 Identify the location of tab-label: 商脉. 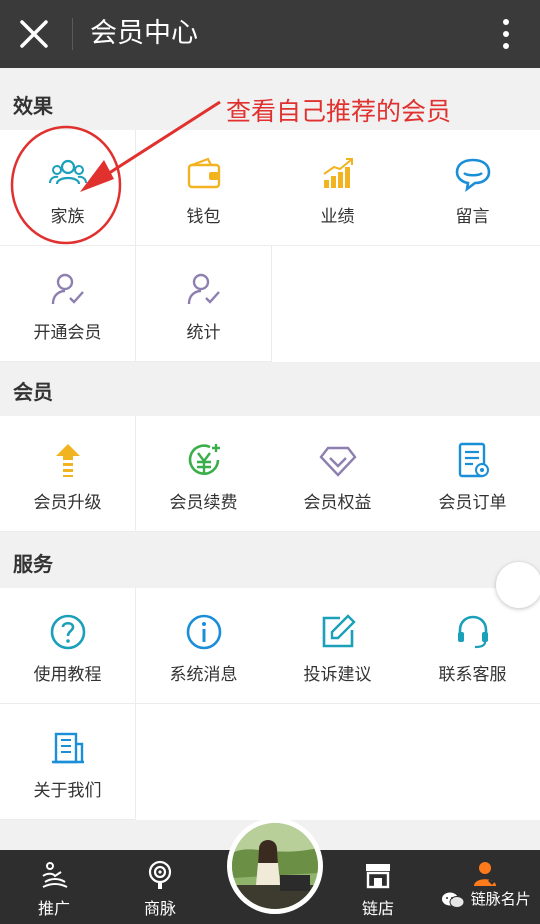
(159, 908).